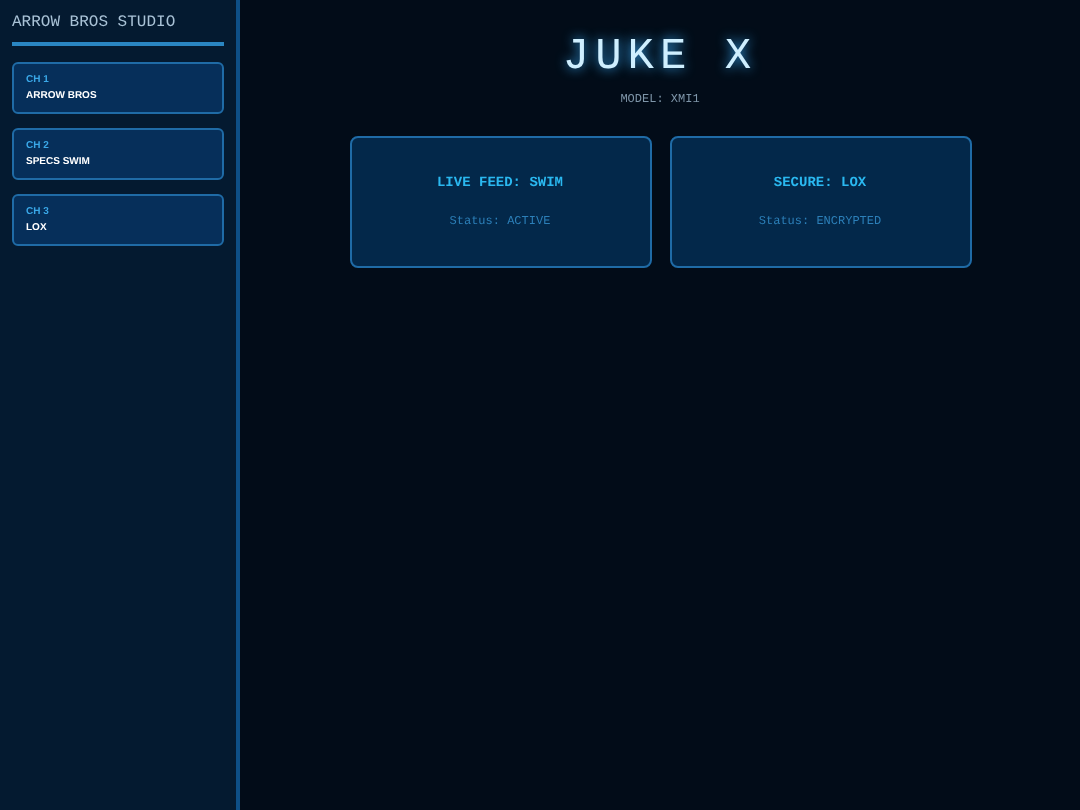 Image resolution: width=1080 pixels, height=810 pixels. Describe the element at coordinates (118, 29) in the screenshot. I see `studio-title: ARROW BROS STUDIO` at that location.